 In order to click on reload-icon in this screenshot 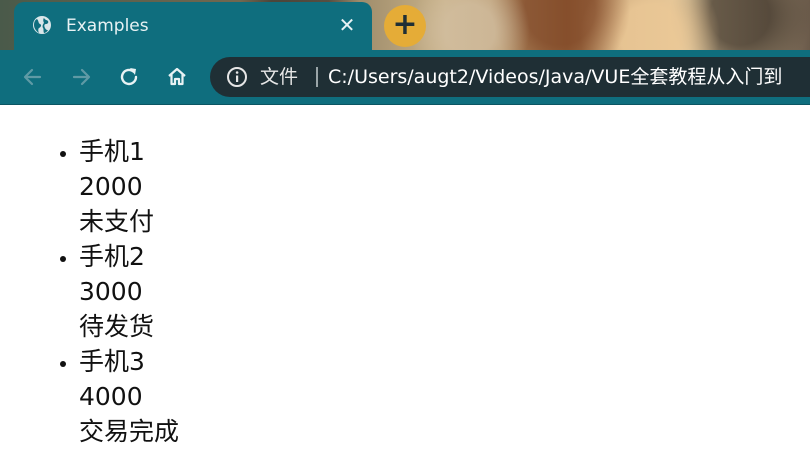, I will do `click(129, 77)`.